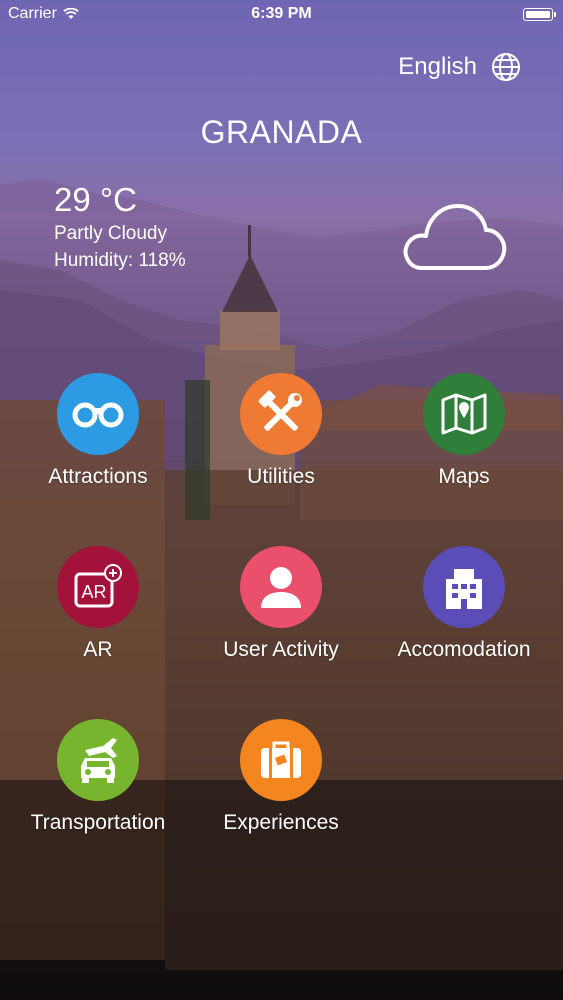  Describe the element at coordinates (110, 233) in the screenshot. I see `weather-condition: Partly Cloudy` at that location.